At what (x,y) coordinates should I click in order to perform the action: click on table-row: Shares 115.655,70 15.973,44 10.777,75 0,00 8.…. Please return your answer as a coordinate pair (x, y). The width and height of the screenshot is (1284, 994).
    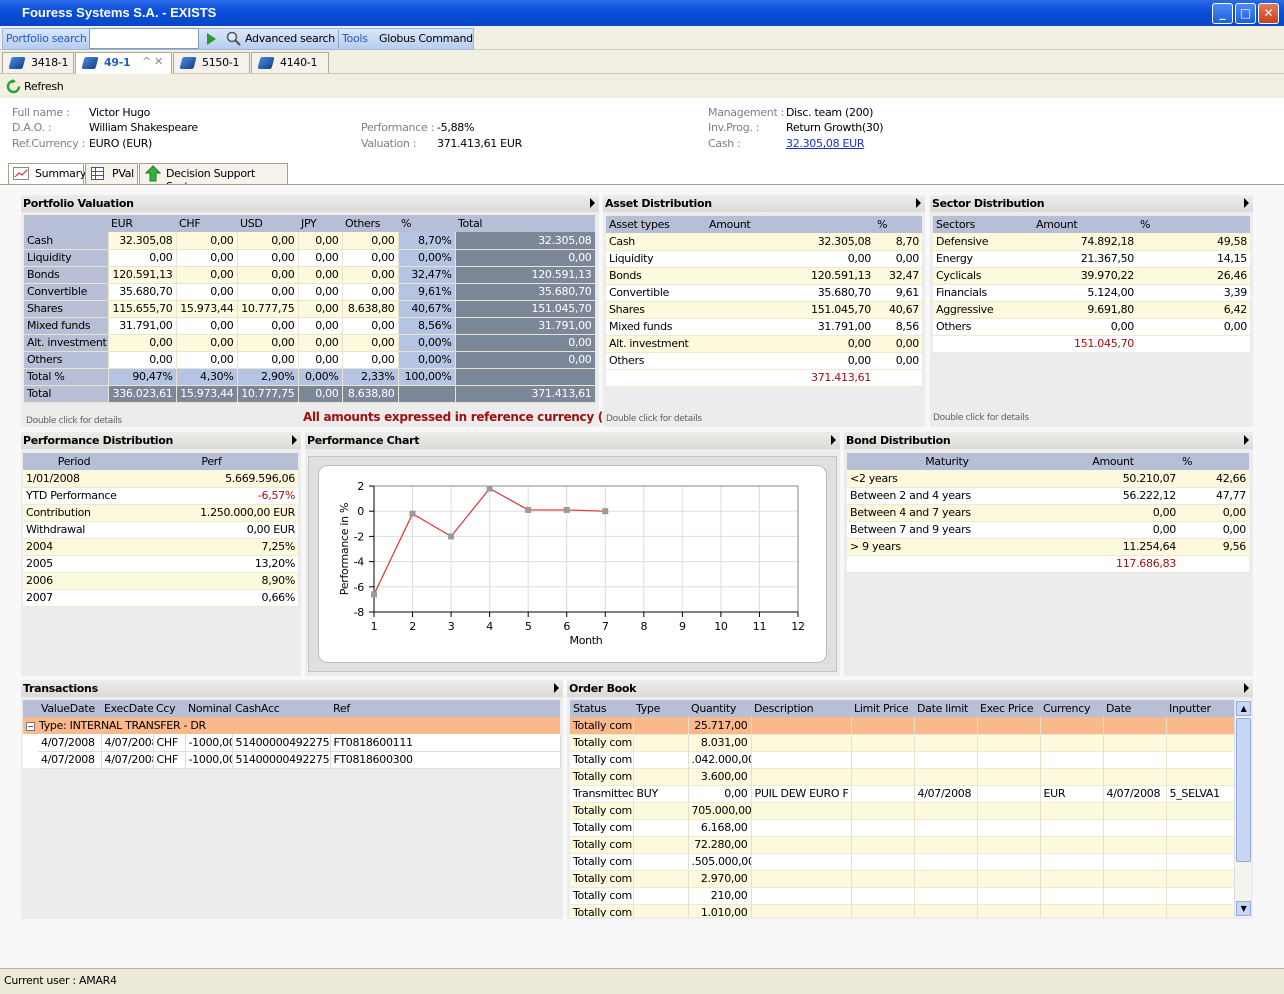
    Looking at the image, I should click on (310, 309).